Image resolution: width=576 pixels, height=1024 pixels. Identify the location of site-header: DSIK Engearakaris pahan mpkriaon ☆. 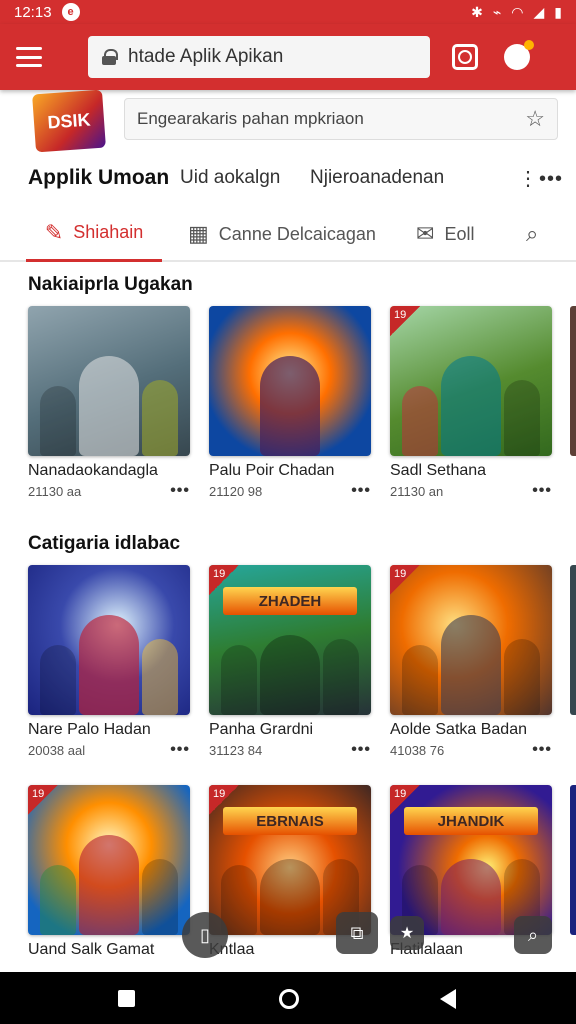
(288, 121).